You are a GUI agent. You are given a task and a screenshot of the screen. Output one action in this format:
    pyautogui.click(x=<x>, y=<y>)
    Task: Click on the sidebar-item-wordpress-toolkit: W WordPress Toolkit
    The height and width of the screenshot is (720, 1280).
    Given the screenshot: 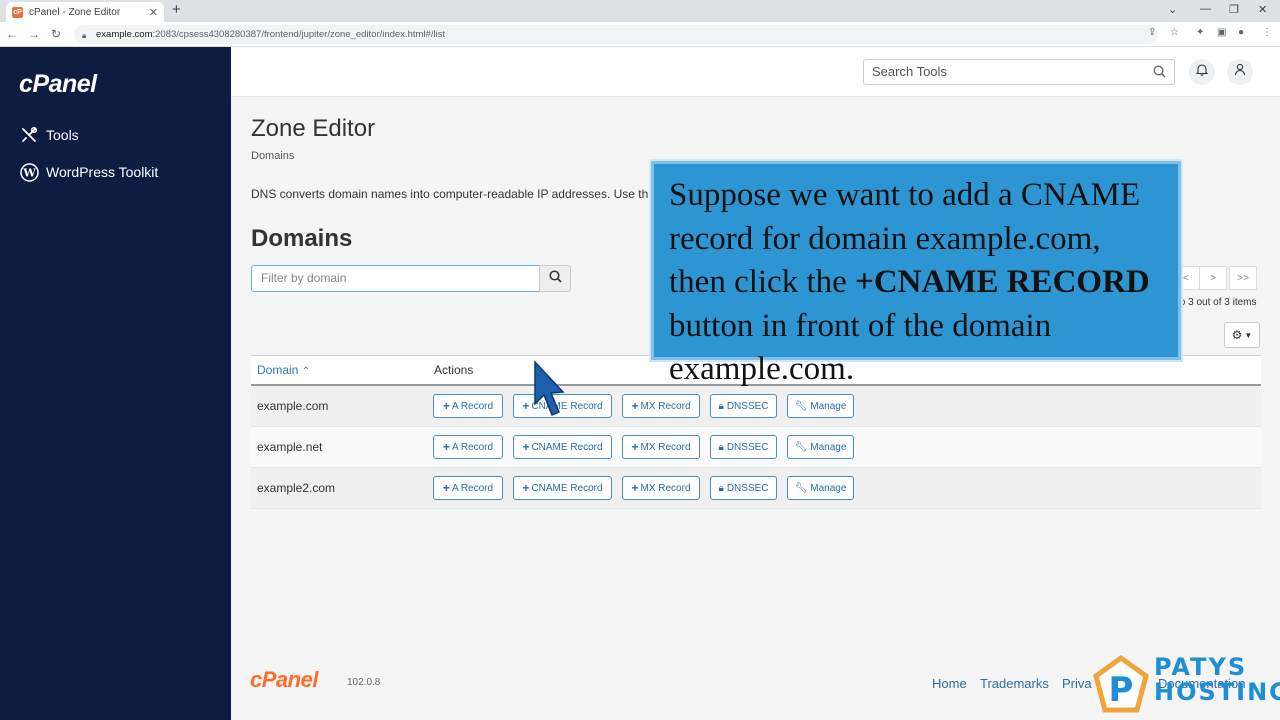 What is the action you would take?
    pyautogui.click(x=88, y=172)
    